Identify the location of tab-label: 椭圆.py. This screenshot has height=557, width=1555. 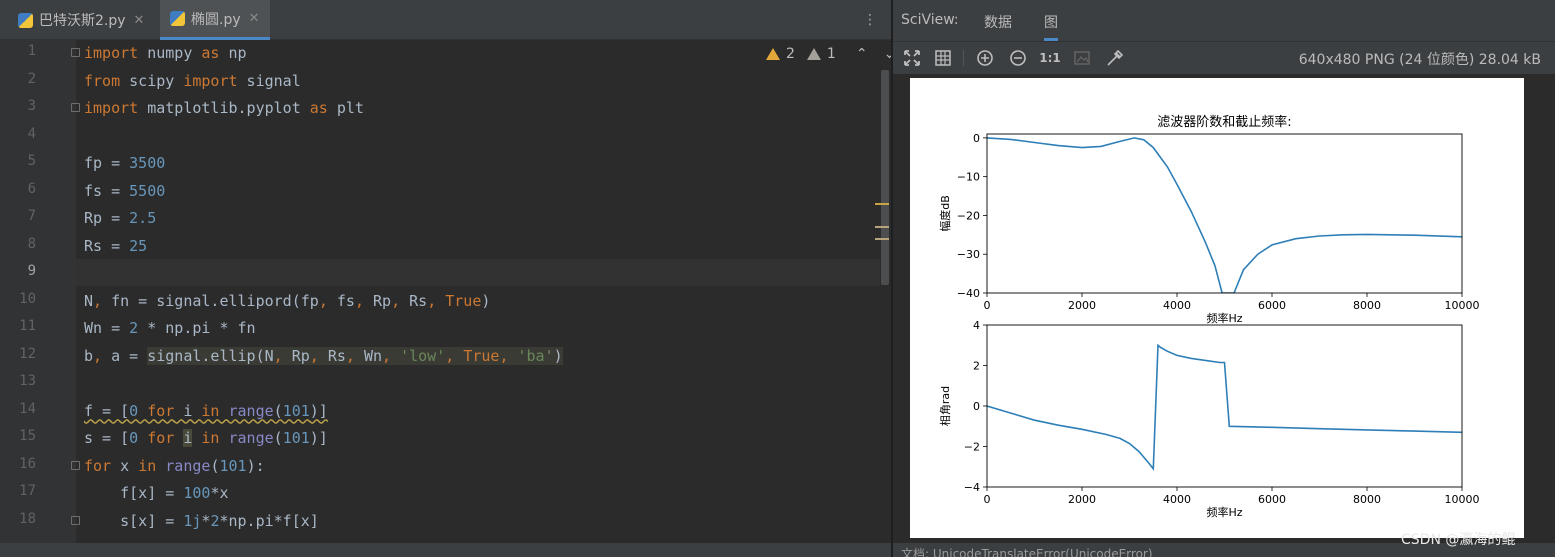
(216, 19).